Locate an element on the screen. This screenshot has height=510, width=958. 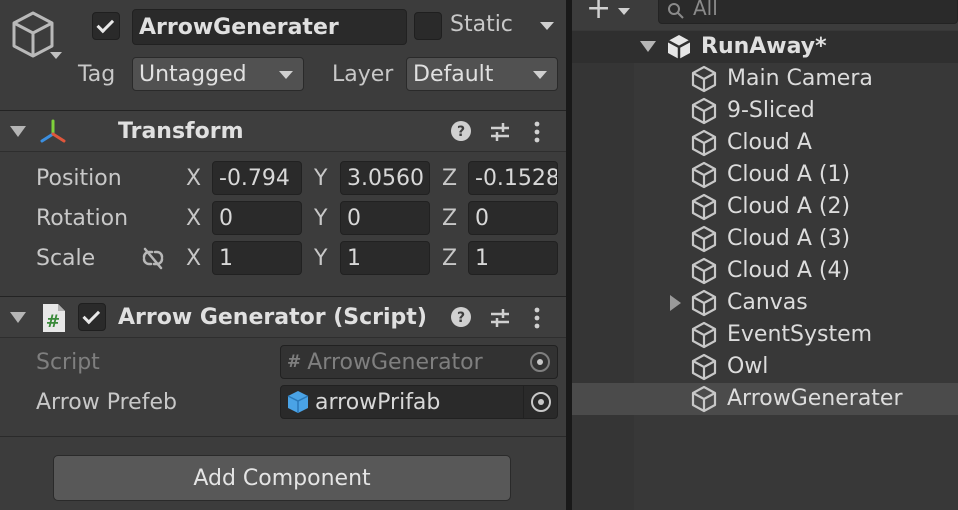
hierarchy-item-label: Canvas is located at coordinates (767, 302).